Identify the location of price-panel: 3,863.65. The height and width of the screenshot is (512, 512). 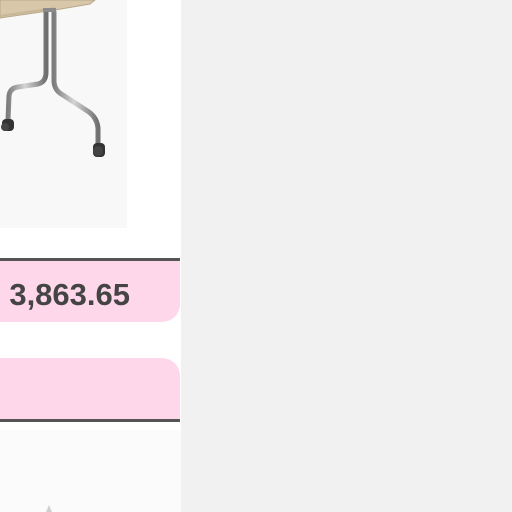
(90, 290).